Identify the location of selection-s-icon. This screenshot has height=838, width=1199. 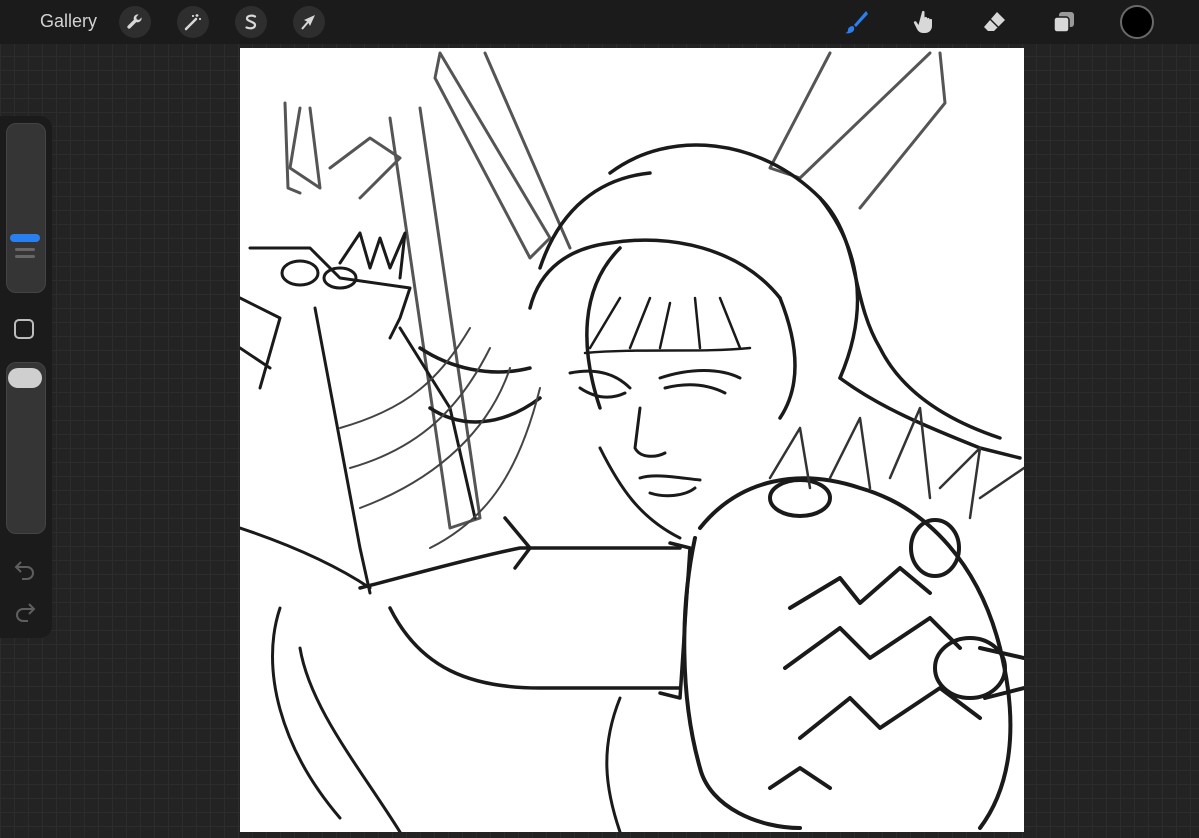
(251, 22).